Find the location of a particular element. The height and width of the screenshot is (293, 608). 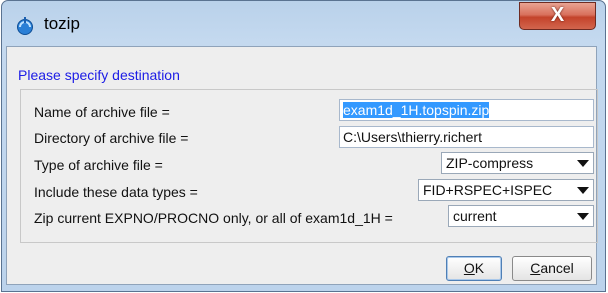

data-types-value: FID+RSPEC+ISPEC is located at coordinates (488, 190).